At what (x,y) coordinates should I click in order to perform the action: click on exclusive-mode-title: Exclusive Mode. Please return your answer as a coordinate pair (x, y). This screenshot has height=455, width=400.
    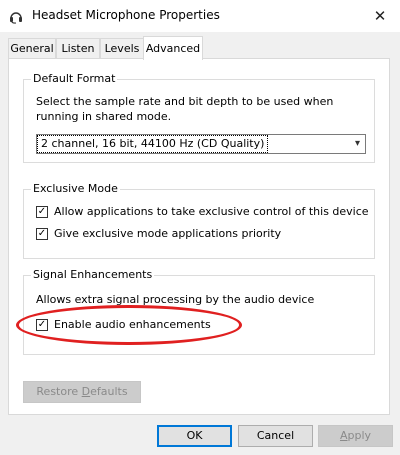
    Looking at the image, I should click on (75, 188).